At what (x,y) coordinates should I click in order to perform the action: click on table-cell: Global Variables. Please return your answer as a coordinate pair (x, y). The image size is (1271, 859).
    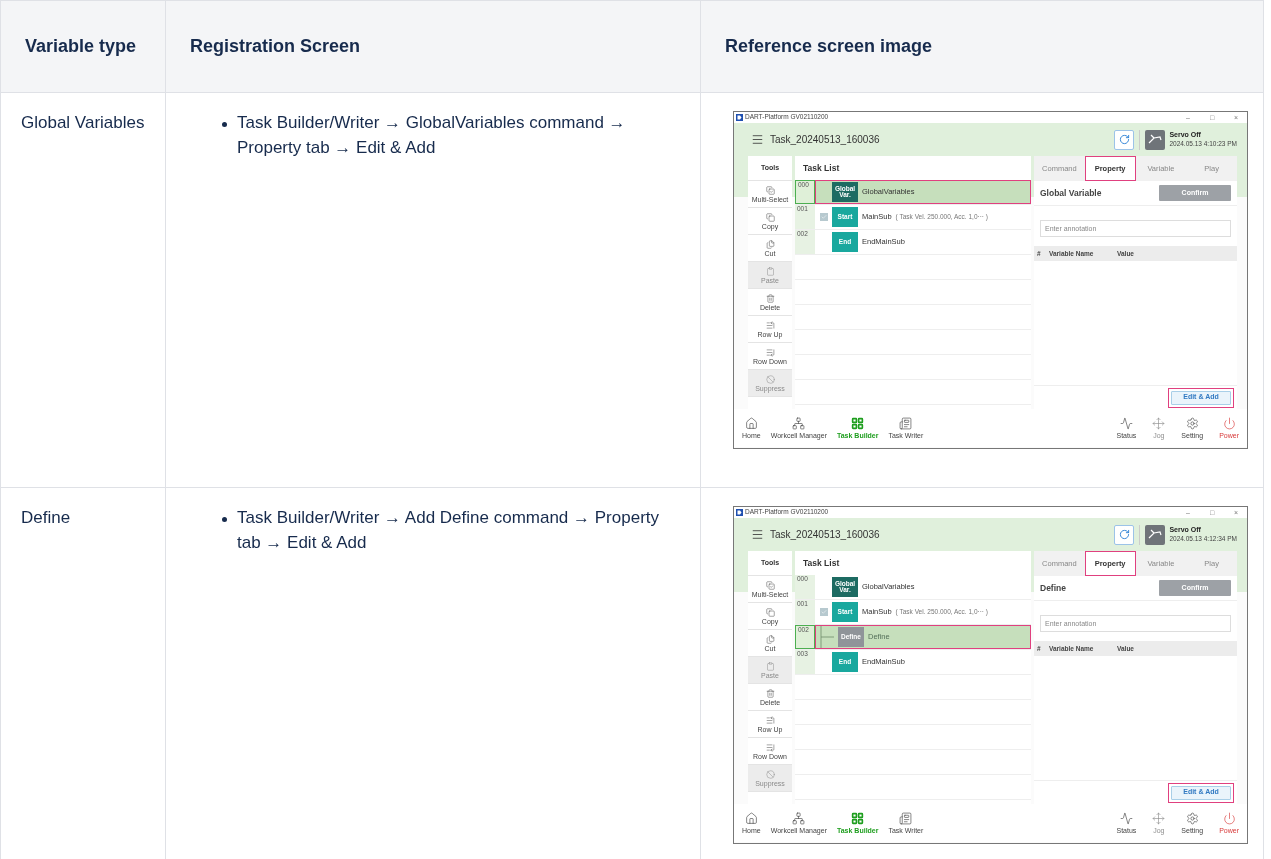
    Looking at the image, I should click on (83, 290).